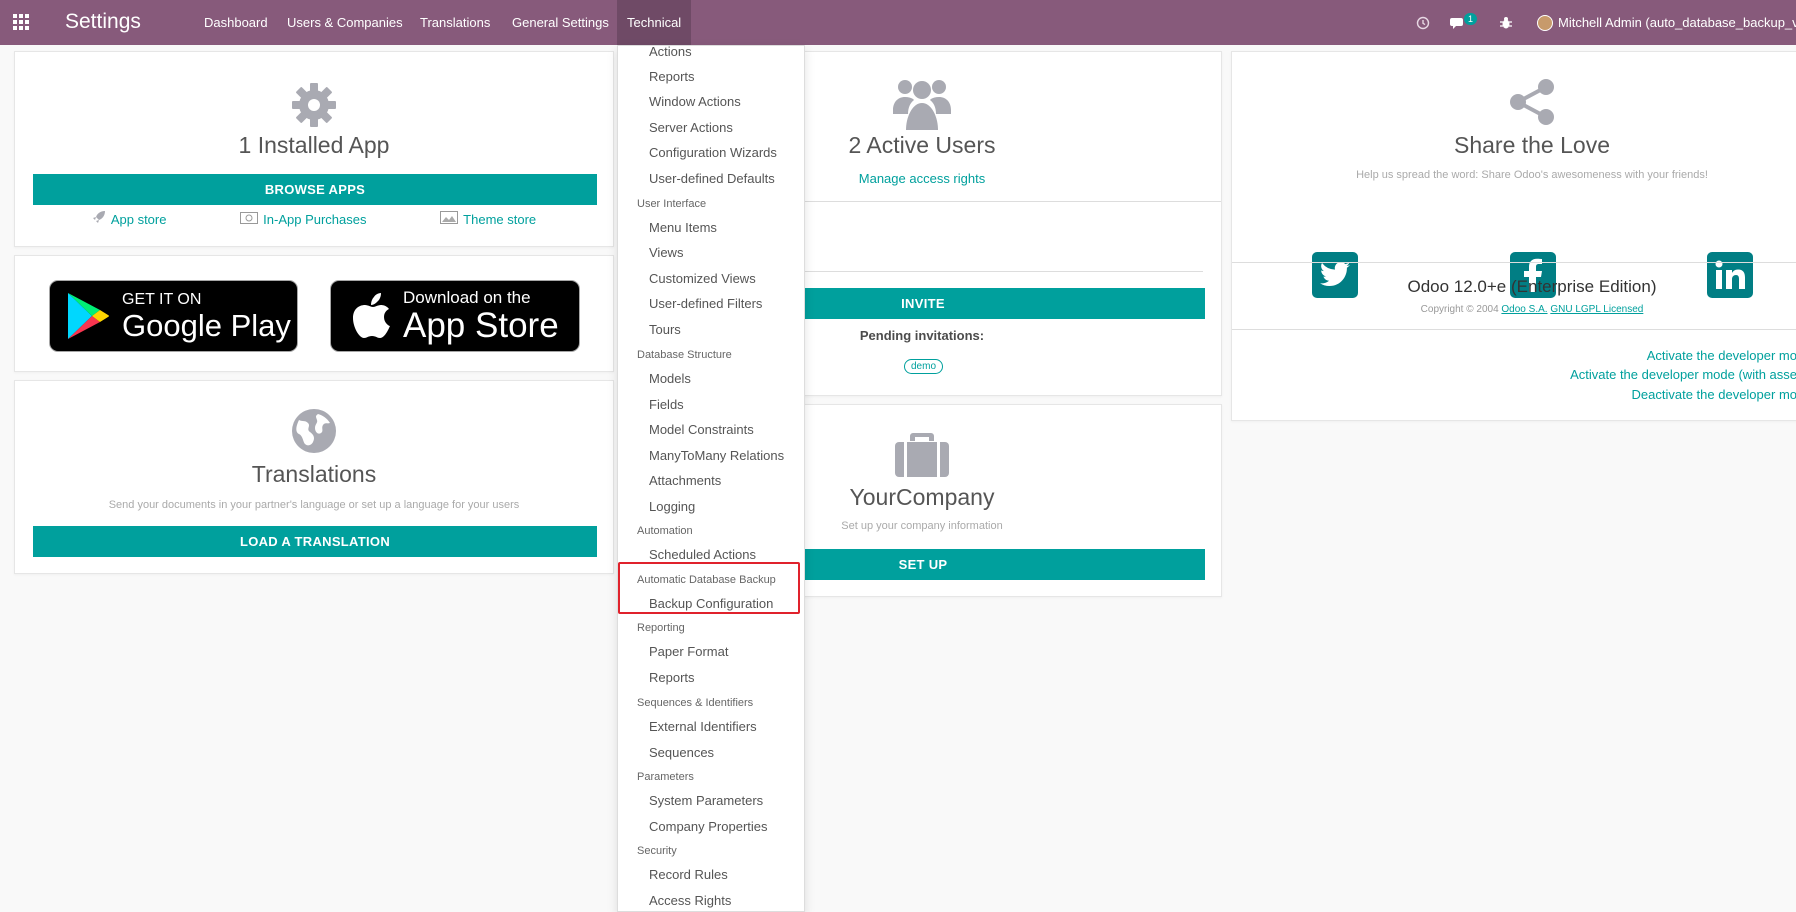 Image resolution: width=1796 pixels, height=912 pixels. What do you see at coordinates (1721, 355) in the screenshot?
I see `activate-developer-mode-link: Activate the developer mo` at bounding box center [1721, 355].